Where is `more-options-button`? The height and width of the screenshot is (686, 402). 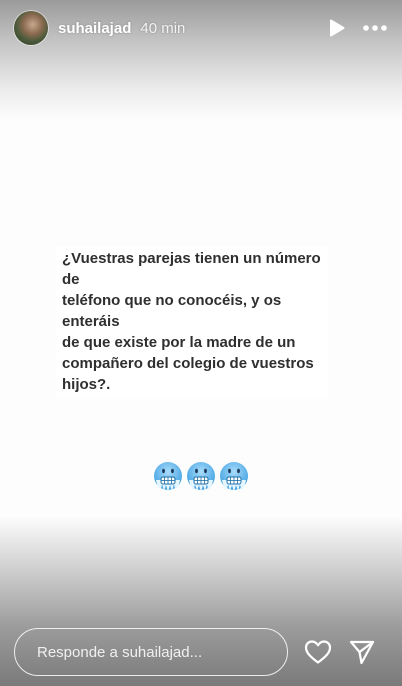
more-options-button is located at coordinates (375, 28).